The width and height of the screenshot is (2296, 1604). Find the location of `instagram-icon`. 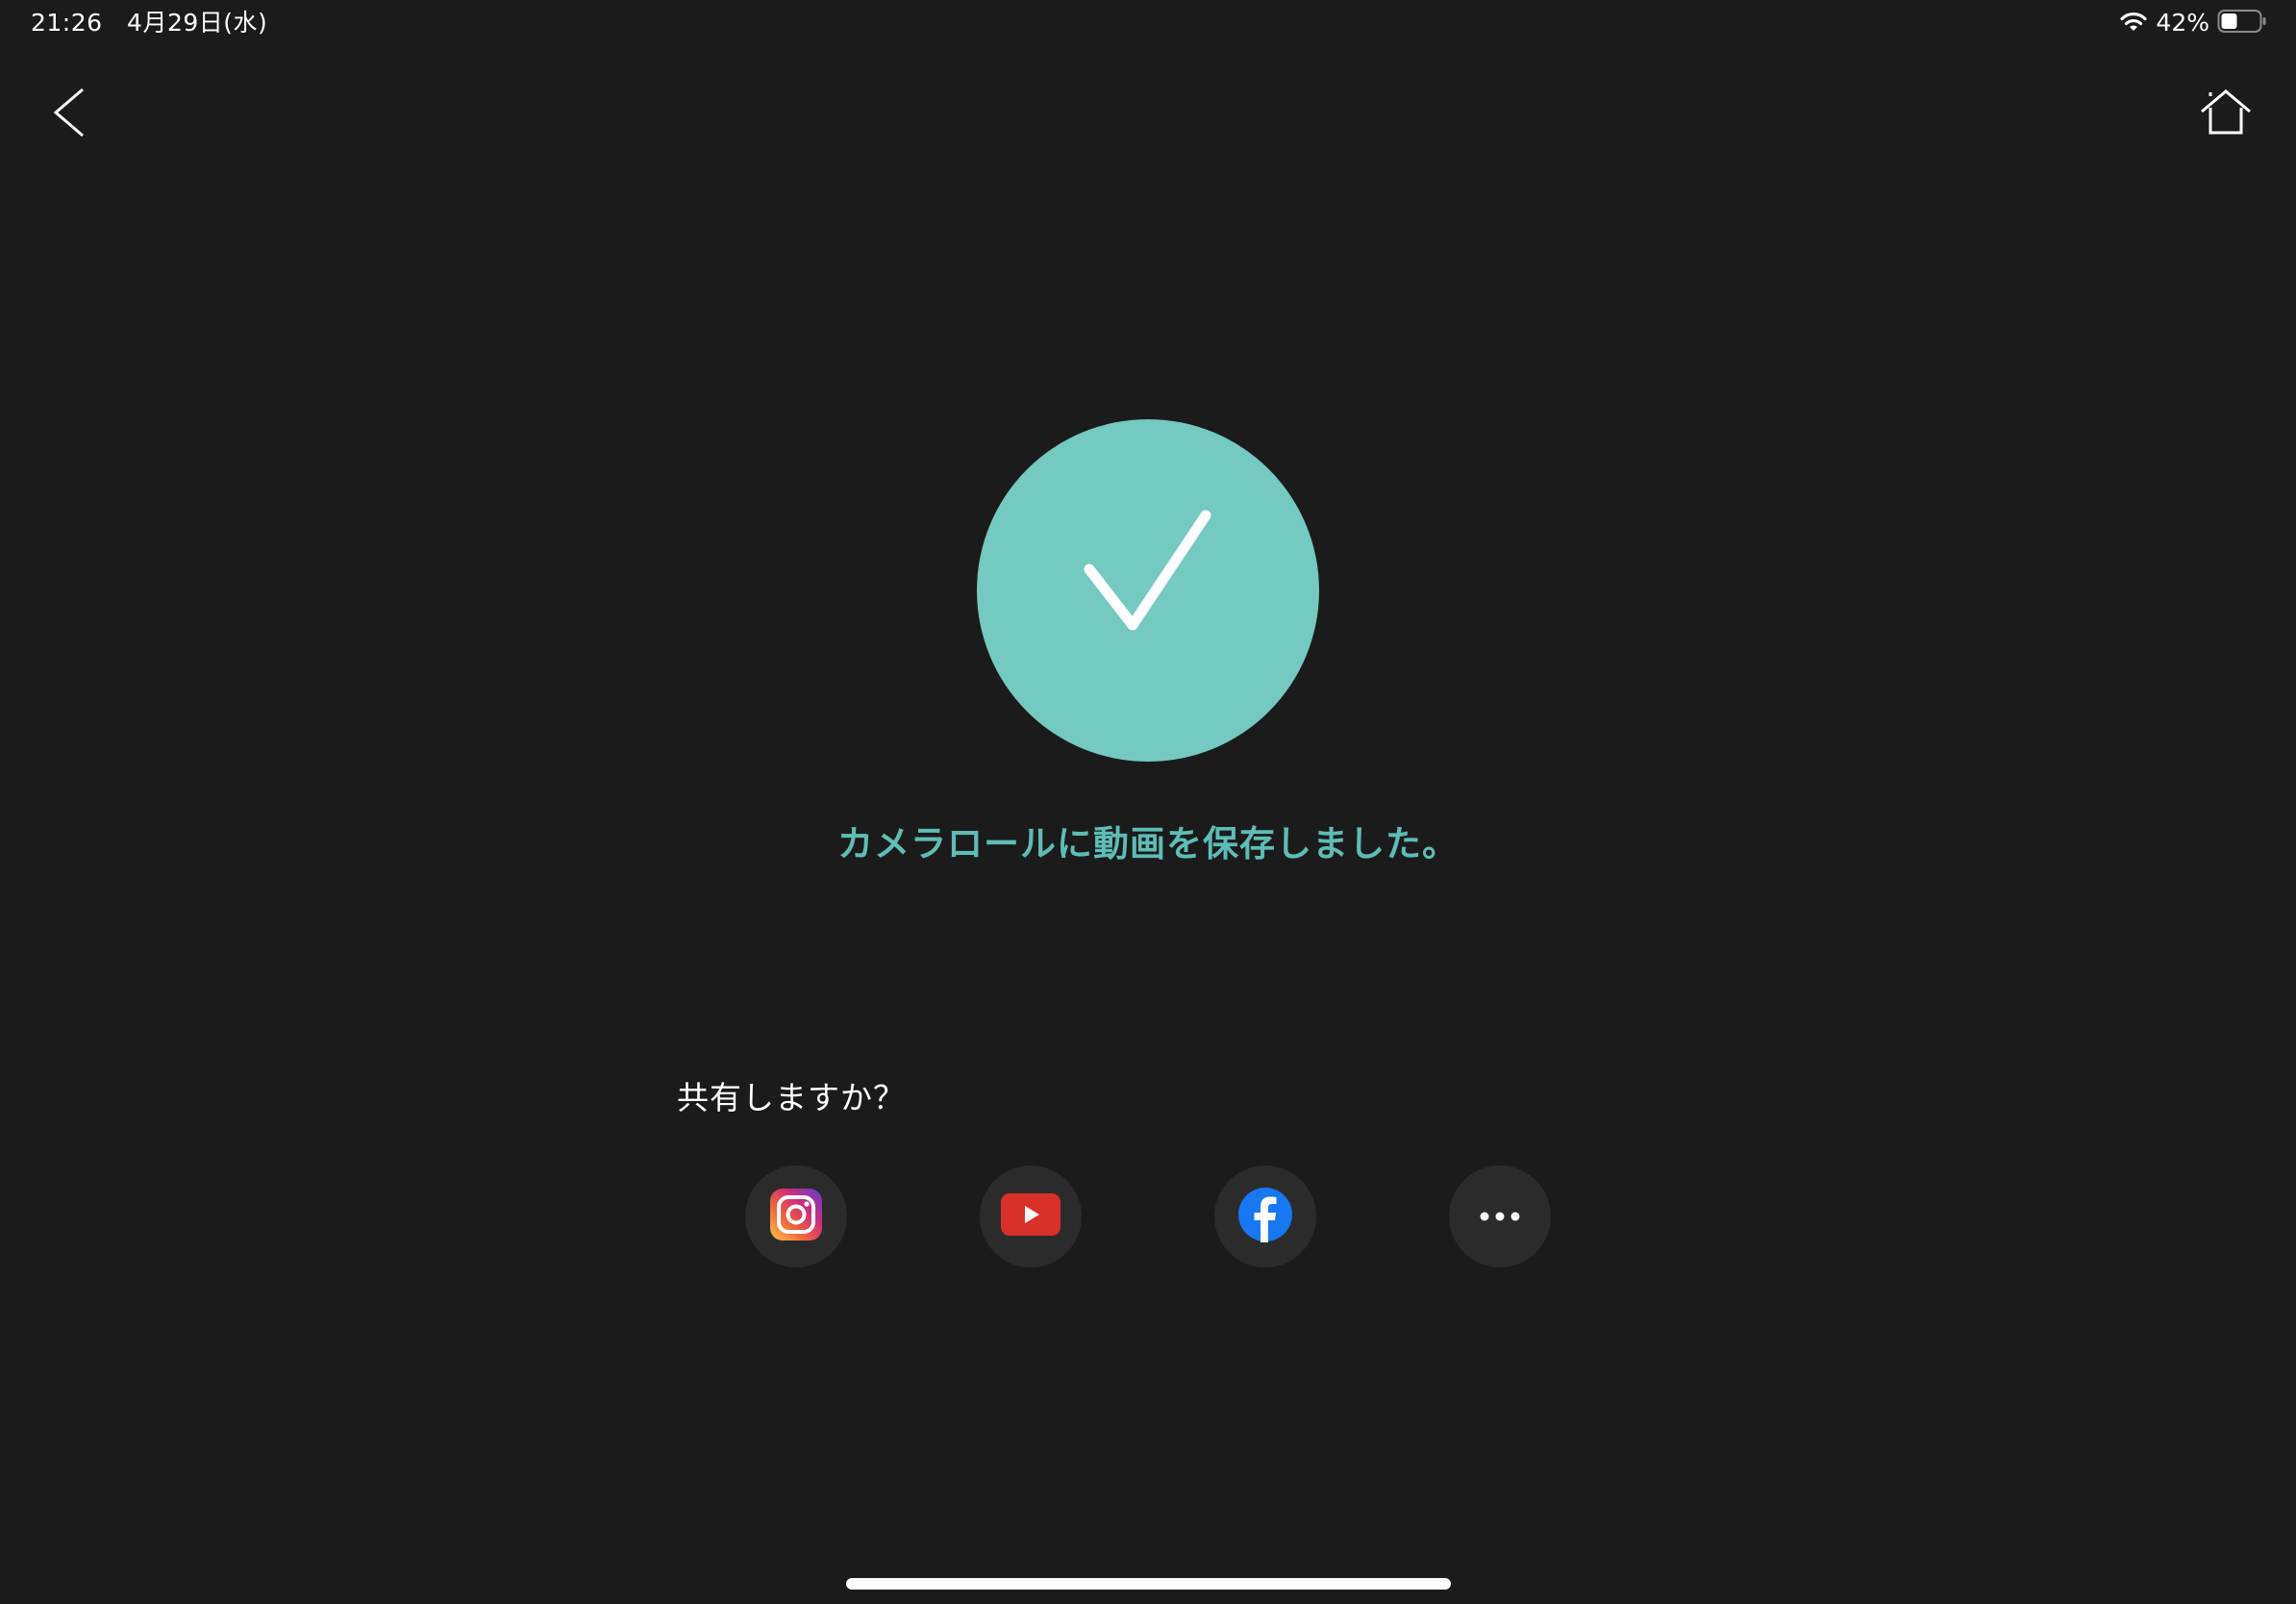

instagram-icon is located at coordinates (796, 1216).